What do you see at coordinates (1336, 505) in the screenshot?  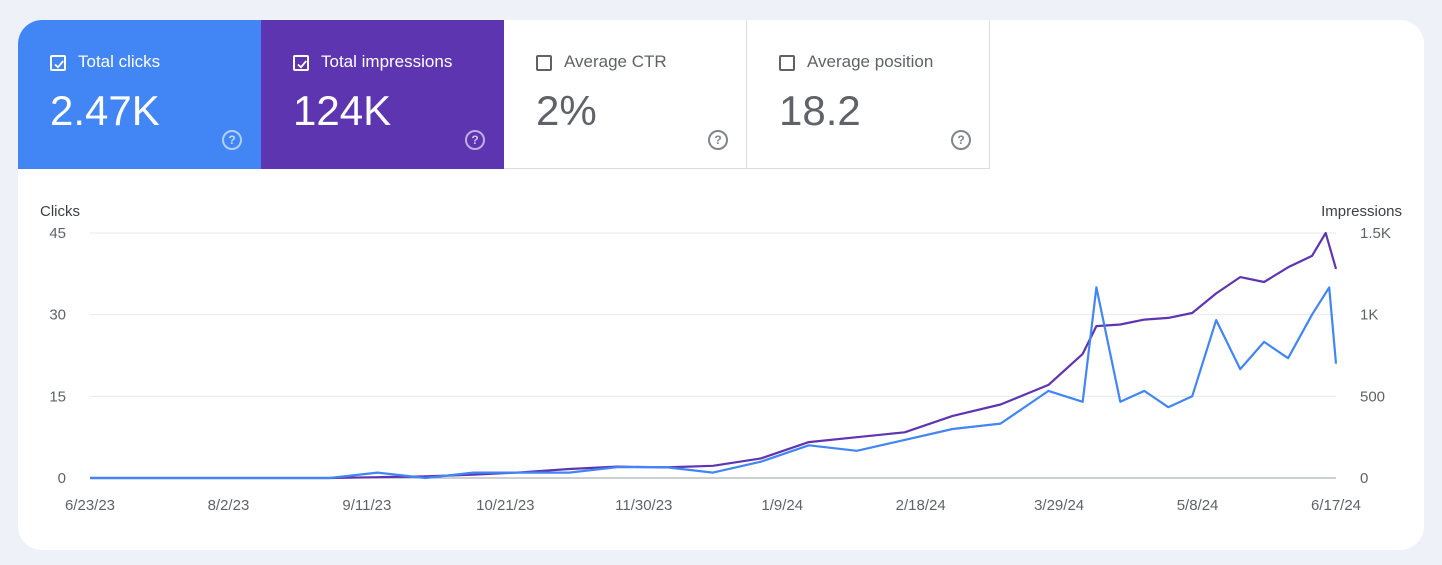 I see `x-tick-label: 6/17/24` at bounding box center [1336, 505].